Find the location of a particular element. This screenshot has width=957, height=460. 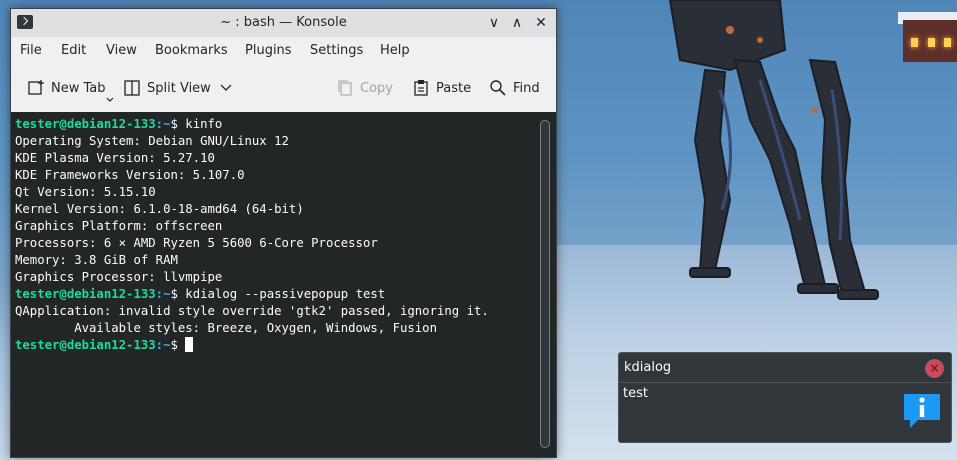

new-tab-label: New Tab is located at coordinates (78, 88).